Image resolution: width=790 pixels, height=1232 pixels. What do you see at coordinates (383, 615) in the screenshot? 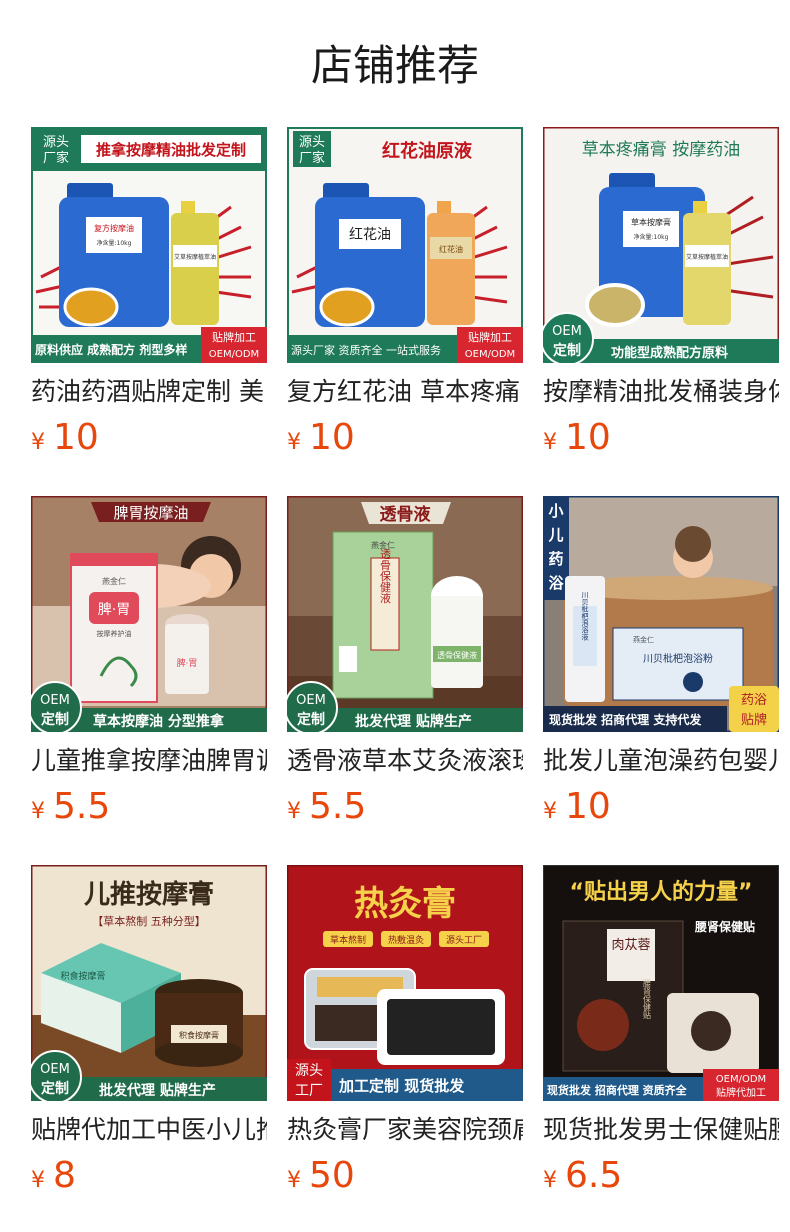
I see `product-box: 燕金仁 透骨保健液` at bounding box center [383, 615].